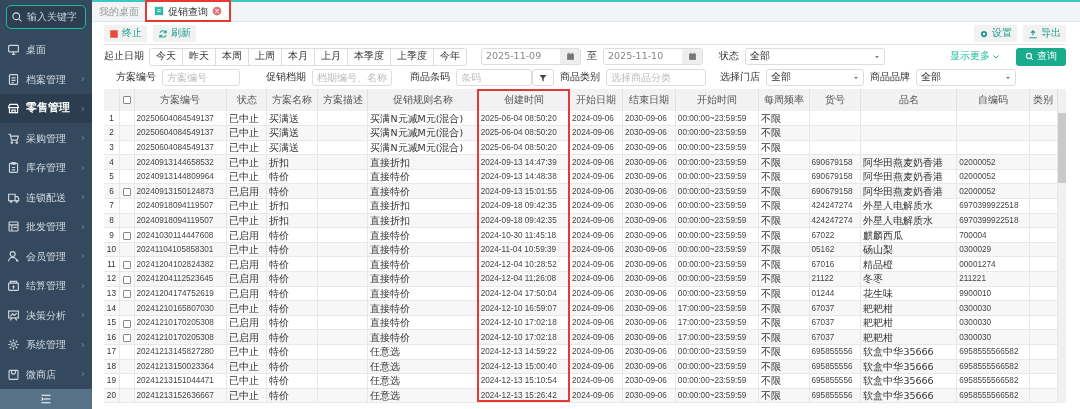  I want to click on column-header: 结束日期, so click(649, 100).